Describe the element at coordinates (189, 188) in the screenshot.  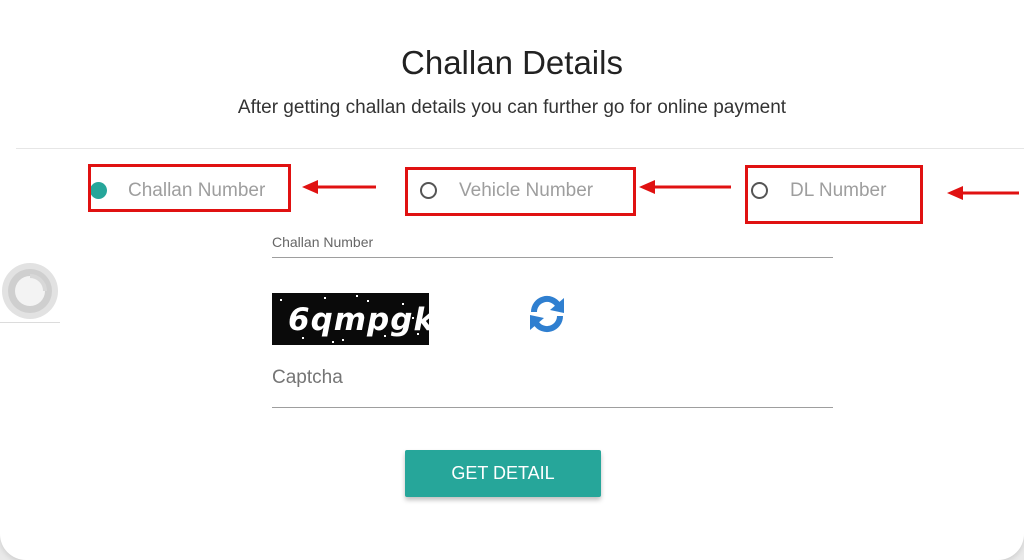
I see `annotation-box-challan` at that location.